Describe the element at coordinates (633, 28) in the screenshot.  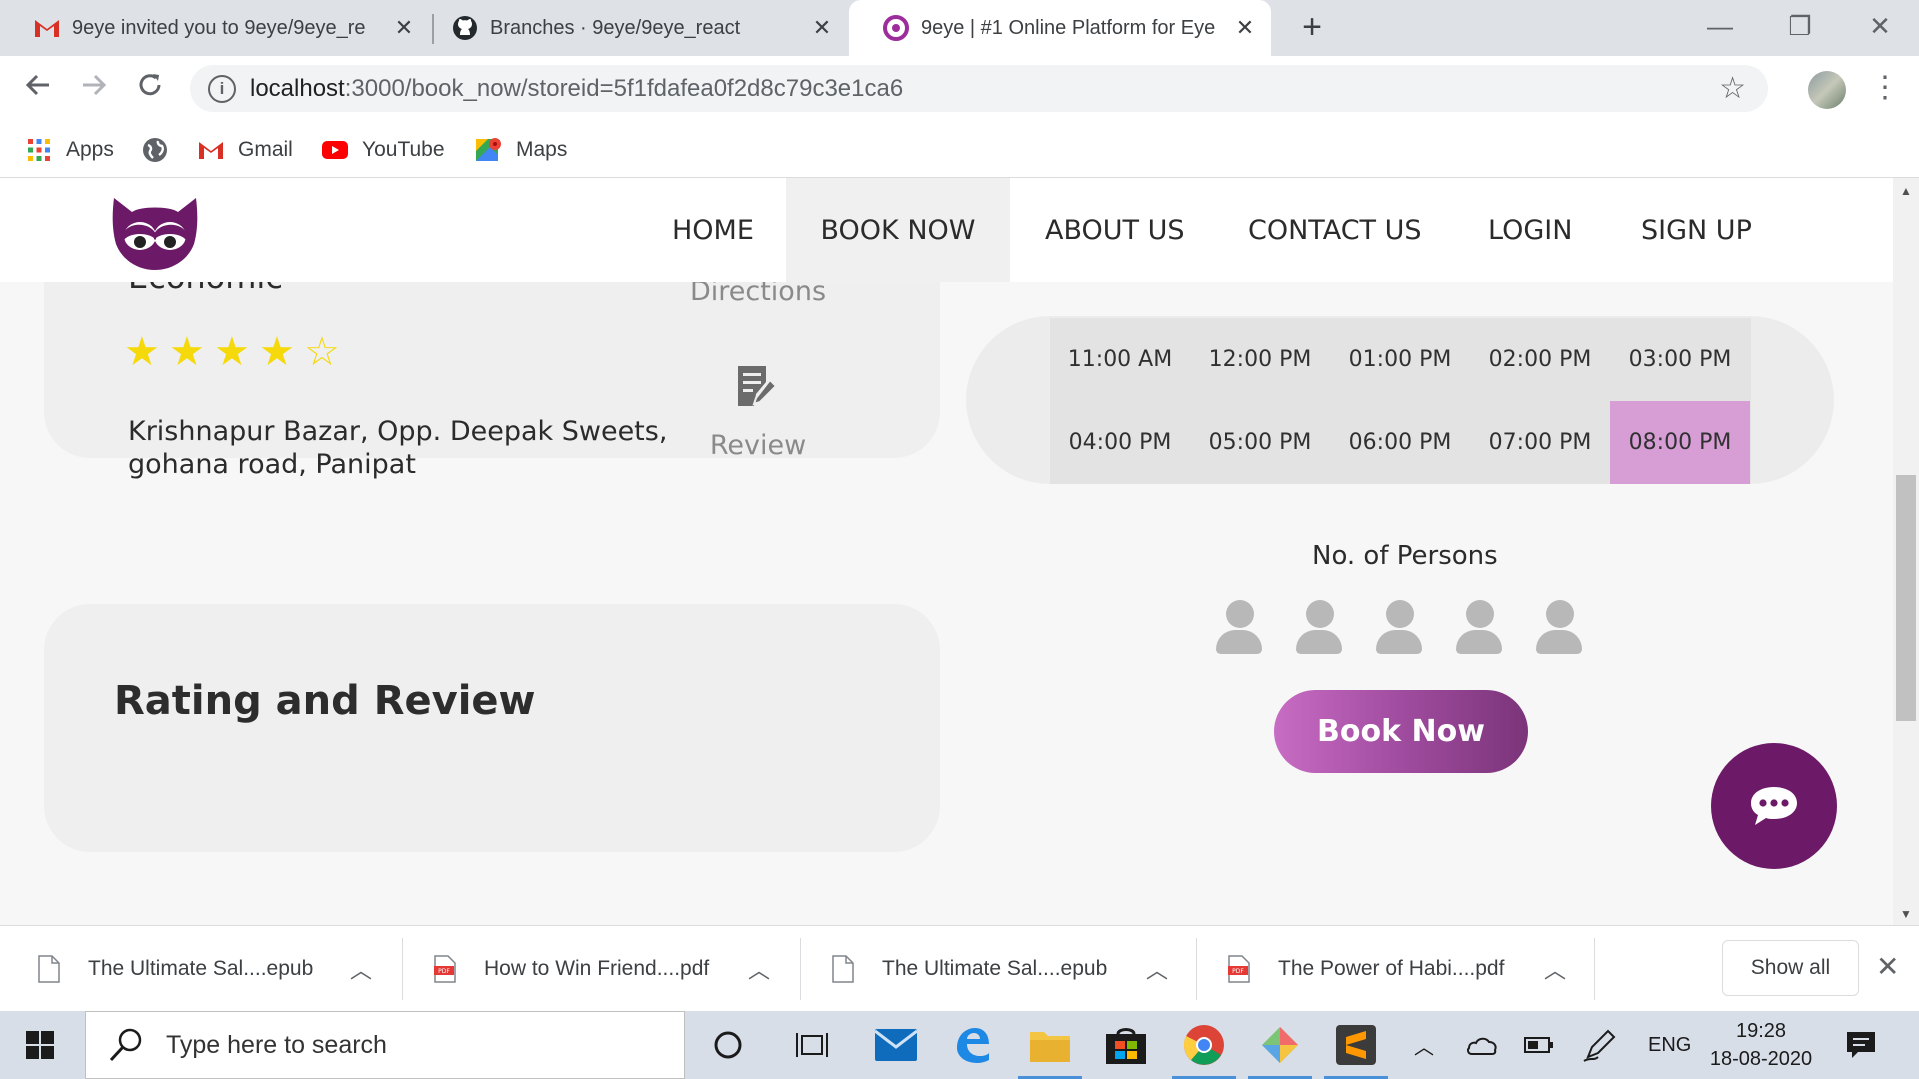
I see `tab-github: Branches · 9eye/9eye_react ✕` at that location.